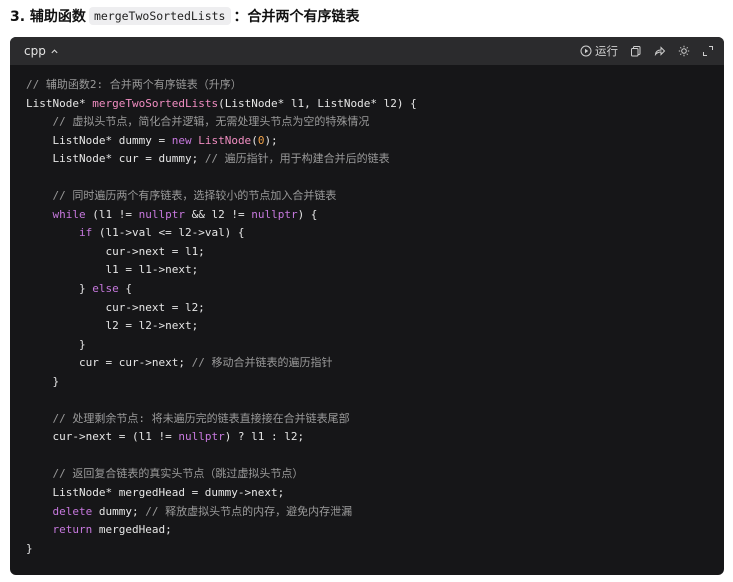 The width and height of the screenshot is (733, 582). Describe the element at coordinates (155, 103) in the screenshot. I see `code-token: mergeTwoSortedLists` at that location.